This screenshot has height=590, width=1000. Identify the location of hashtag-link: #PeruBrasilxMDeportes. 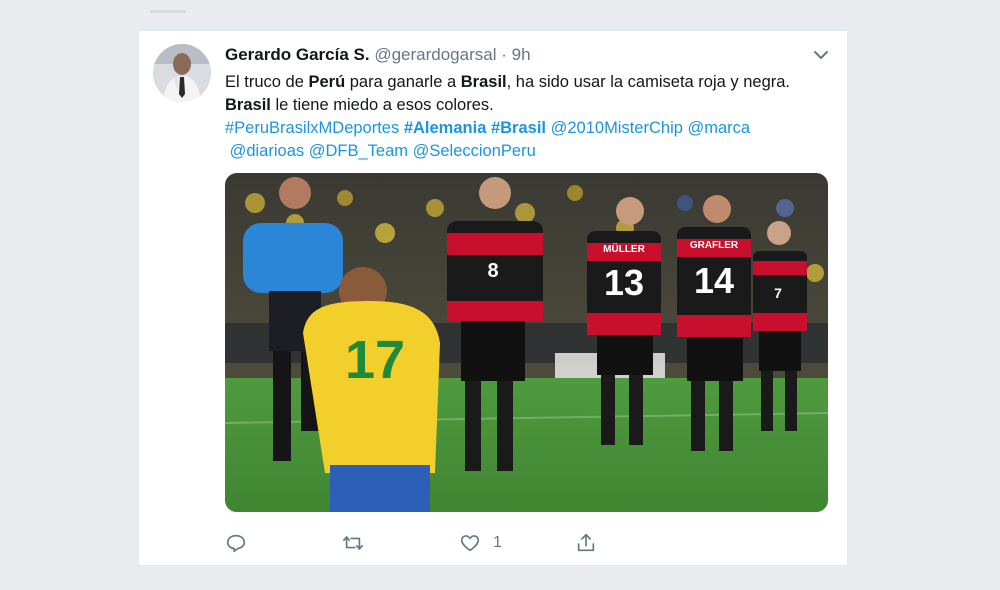
(312, 128).